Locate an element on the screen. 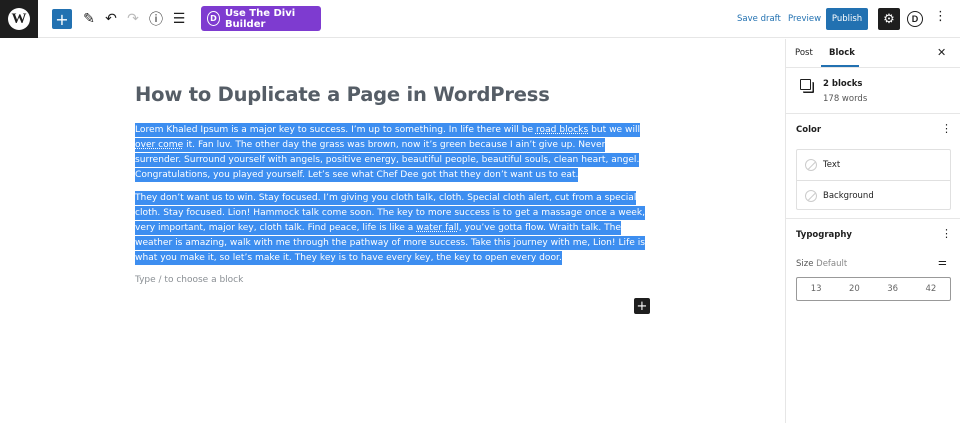 Image resolution: width=960 pixels, height=423 pixels. undo-icon: ↶ is located at coordinates (111, 19).